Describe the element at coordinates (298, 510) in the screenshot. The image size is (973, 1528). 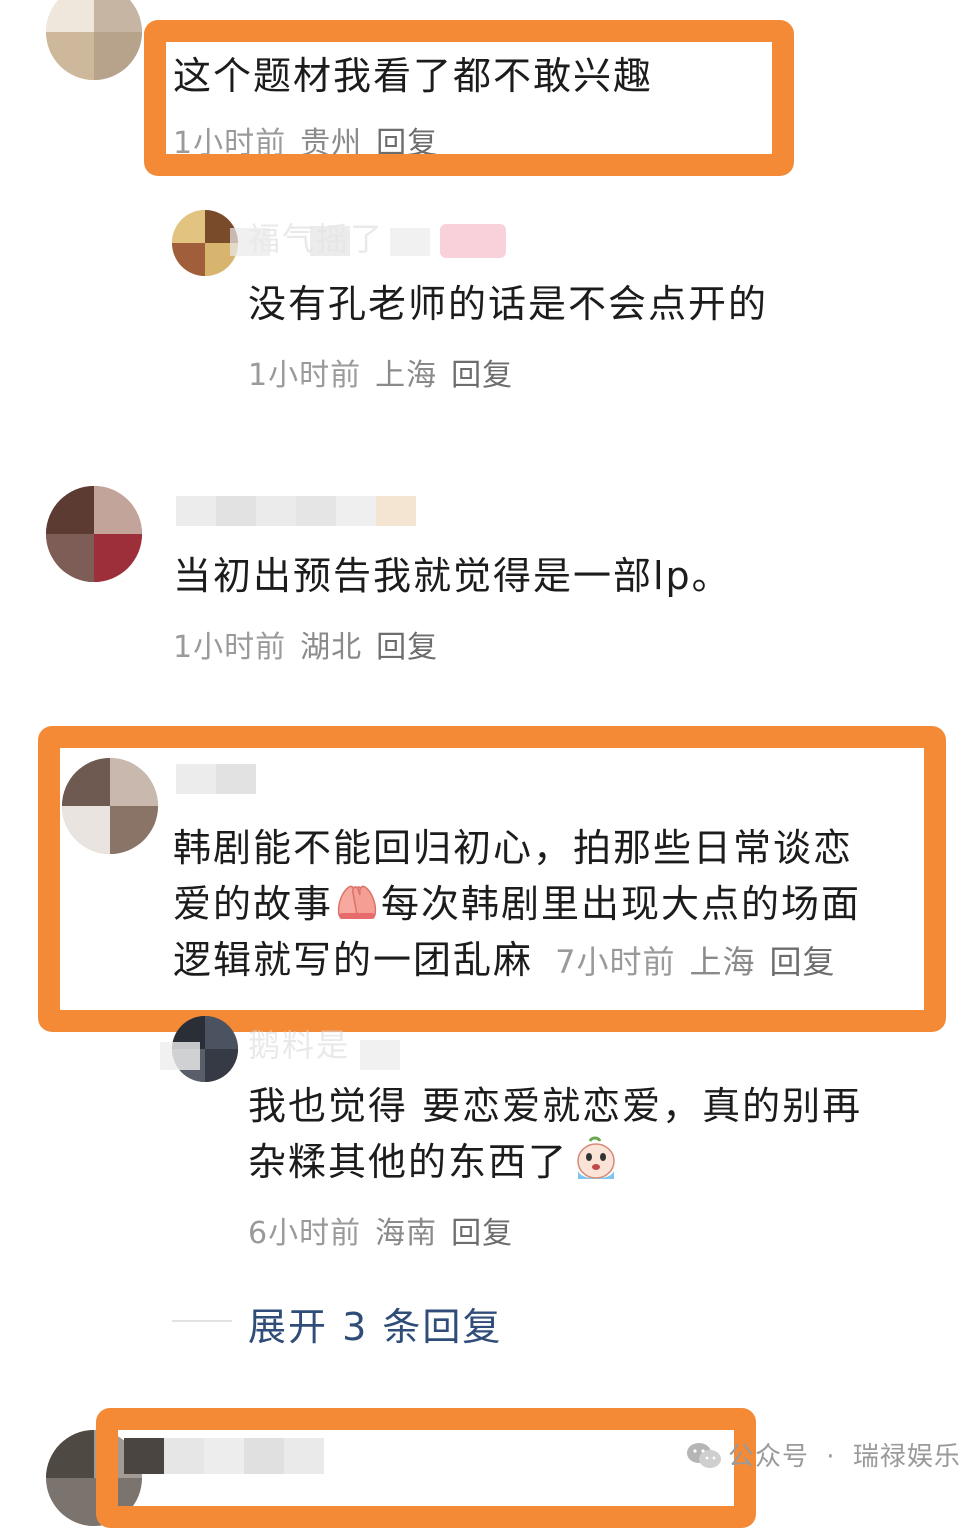
I see `username-blurred` at that location.